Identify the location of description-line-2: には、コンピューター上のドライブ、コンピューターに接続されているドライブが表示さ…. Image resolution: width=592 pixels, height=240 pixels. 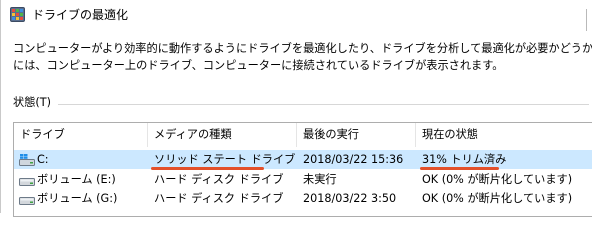
(258, 65).